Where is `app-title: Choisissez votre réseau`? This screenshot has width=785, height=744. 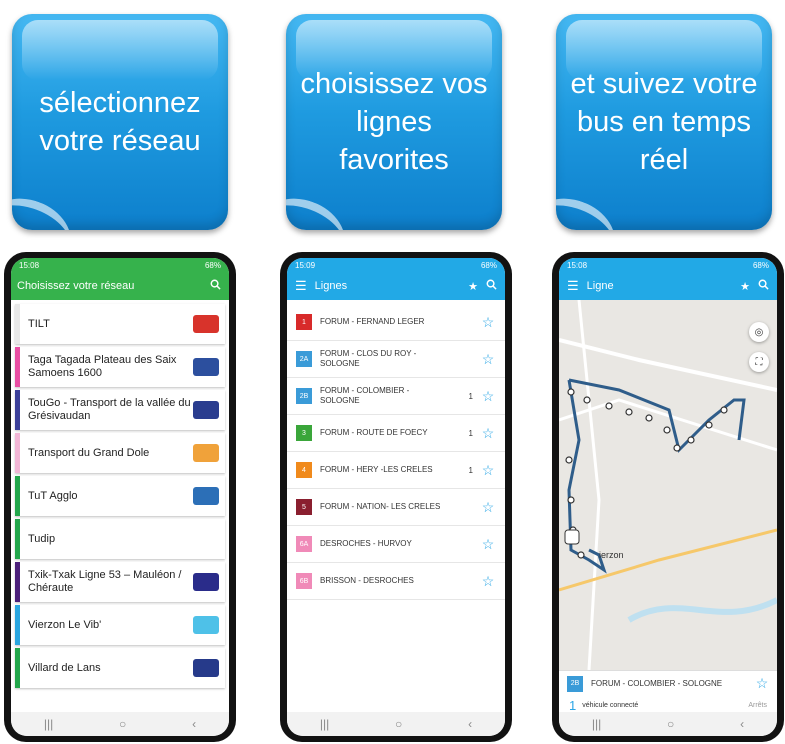
app-title: Choisissez votre réseau is located at coordinates (76, 286).